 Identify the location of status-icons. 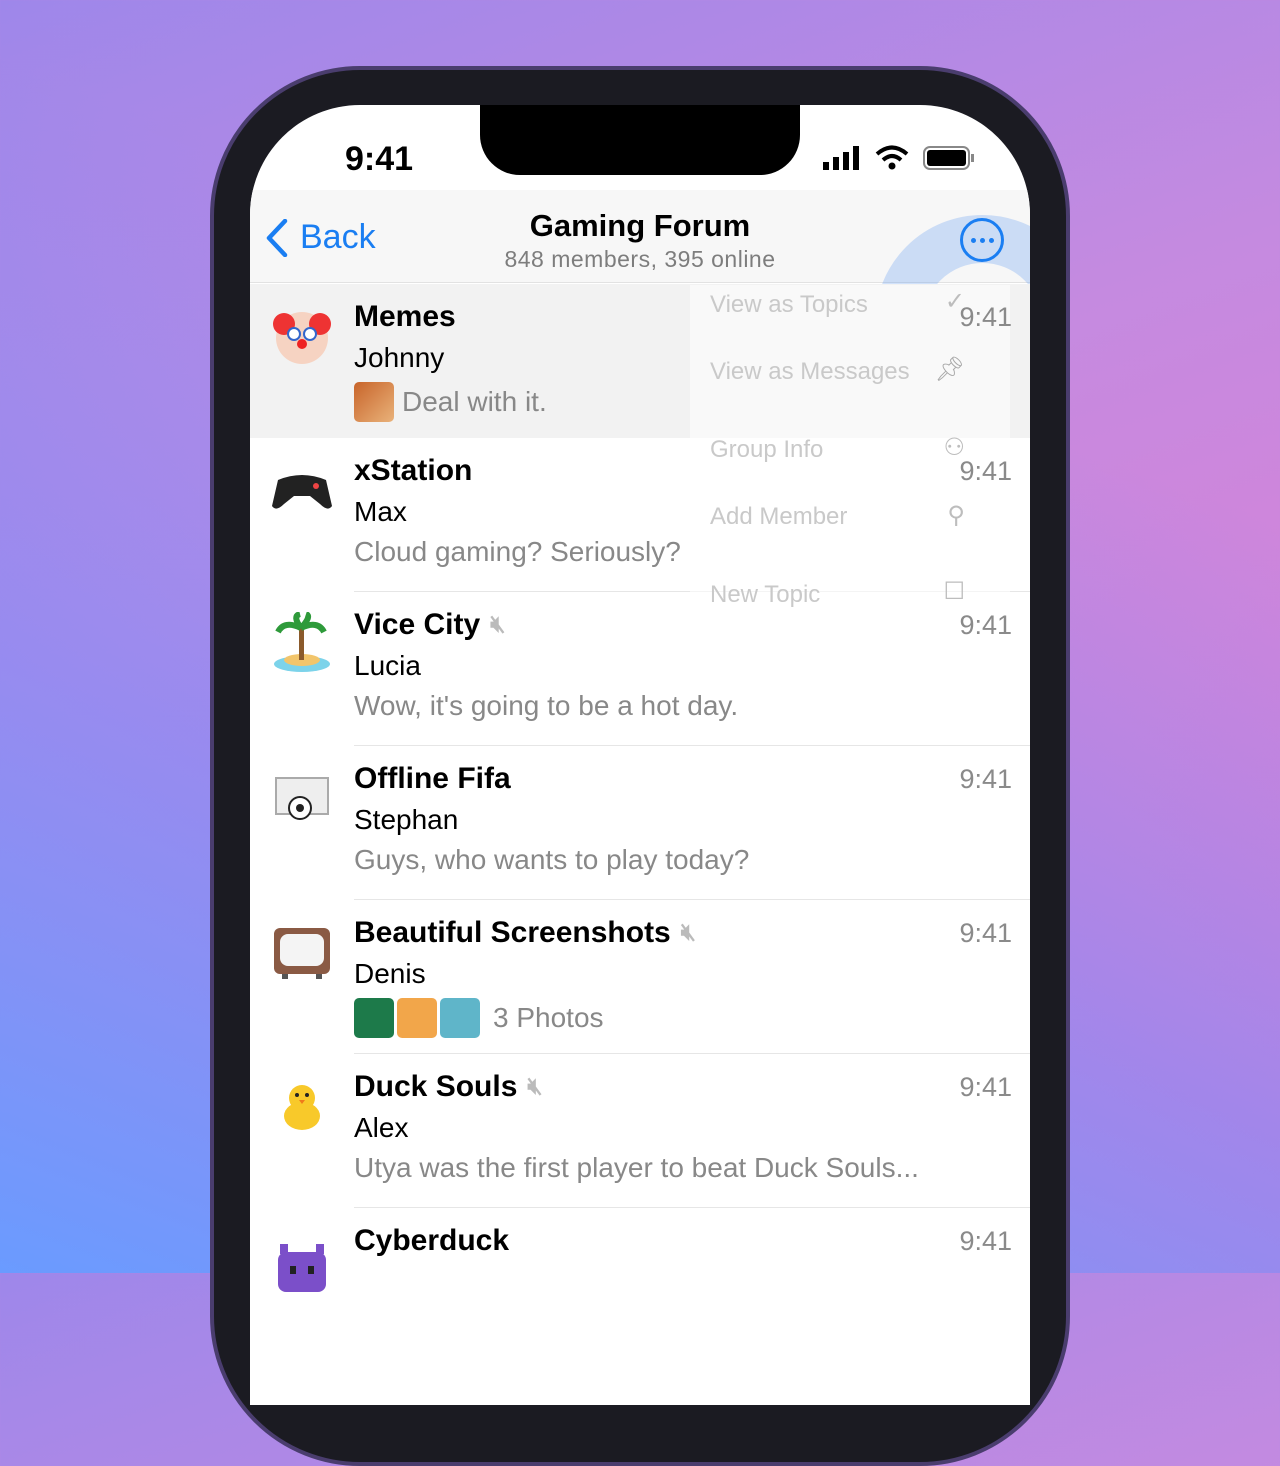
(899, 158).